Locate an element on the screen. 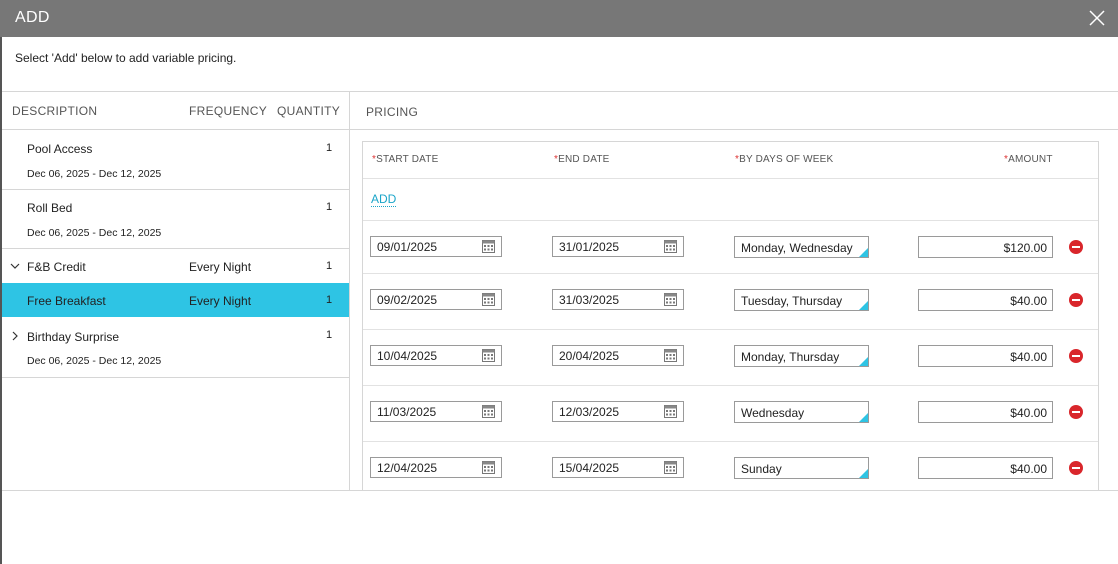 The height and width of the screenshot is (564, 1118). pricing-divider is located at coordinates (734, 129).